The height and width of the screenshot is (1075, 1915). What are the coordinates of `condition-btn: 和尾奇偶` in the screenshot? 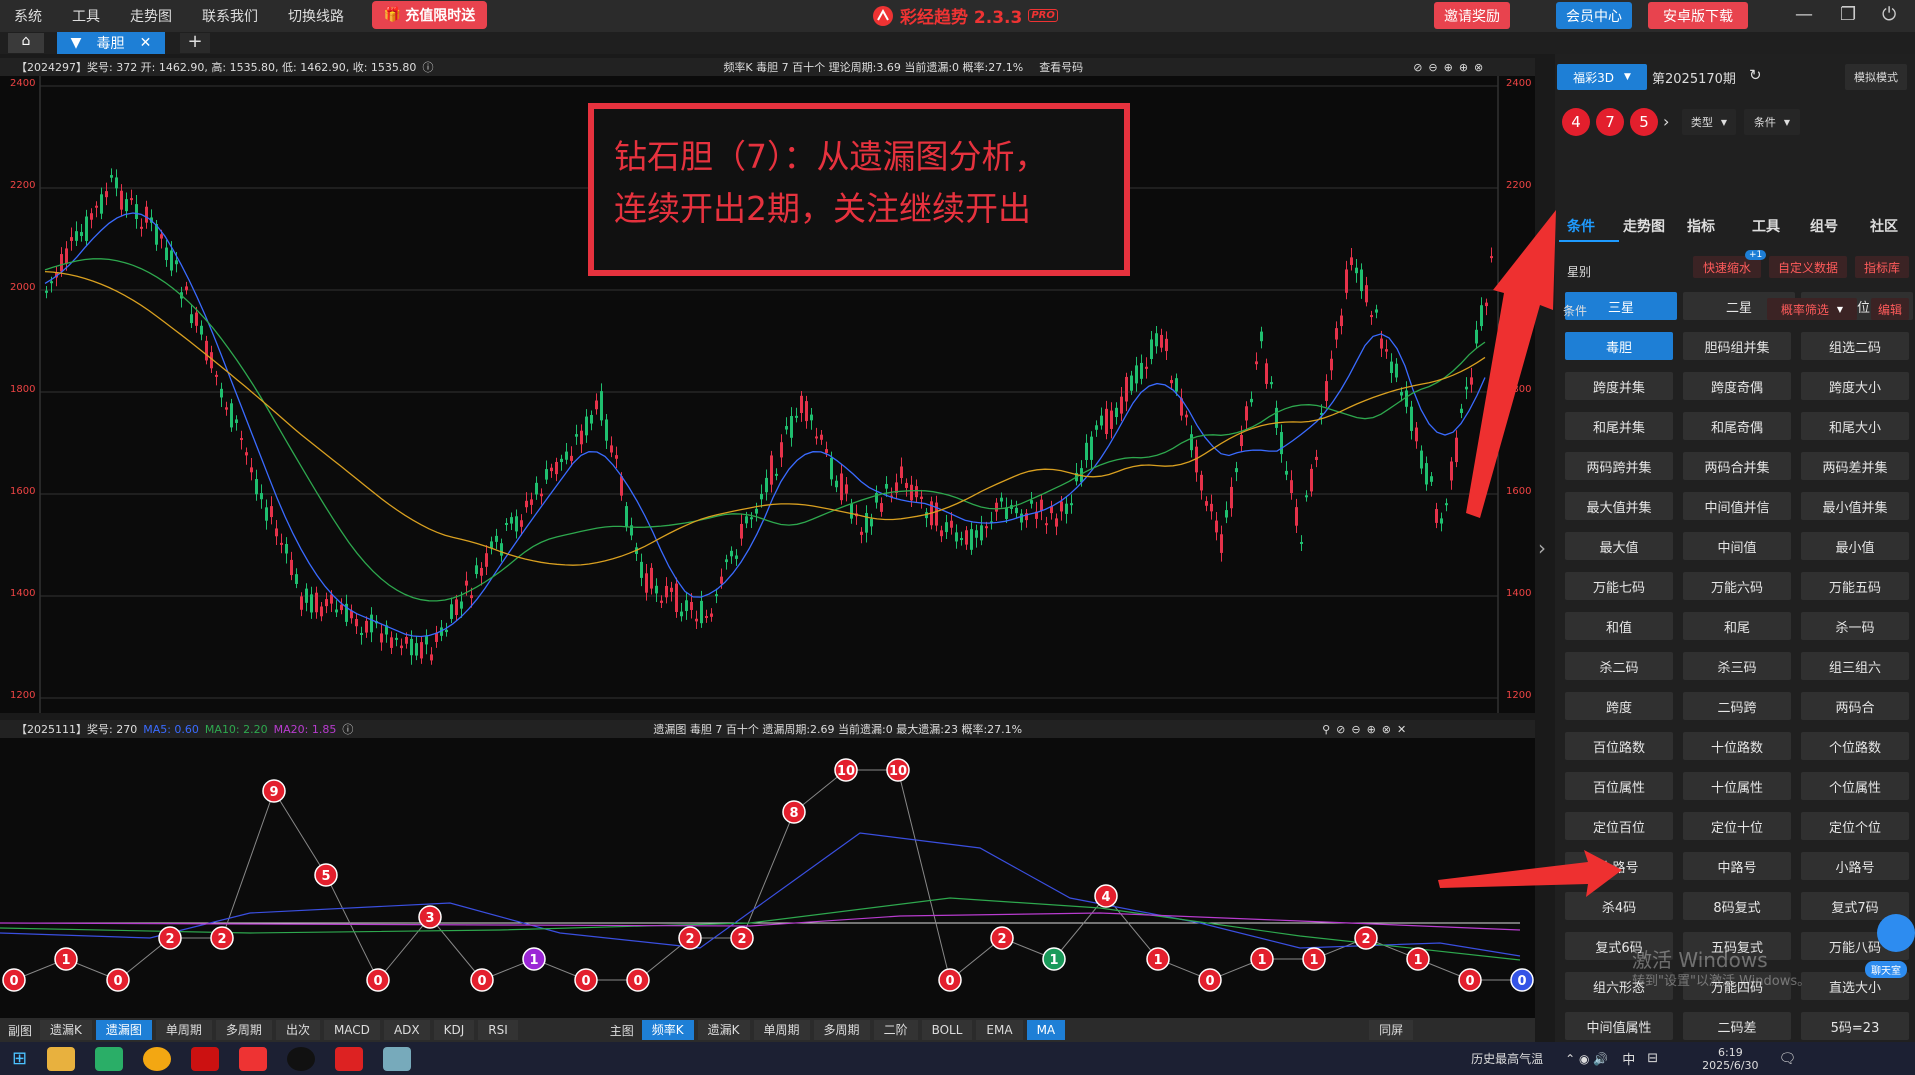 It's located at (1737, 426).